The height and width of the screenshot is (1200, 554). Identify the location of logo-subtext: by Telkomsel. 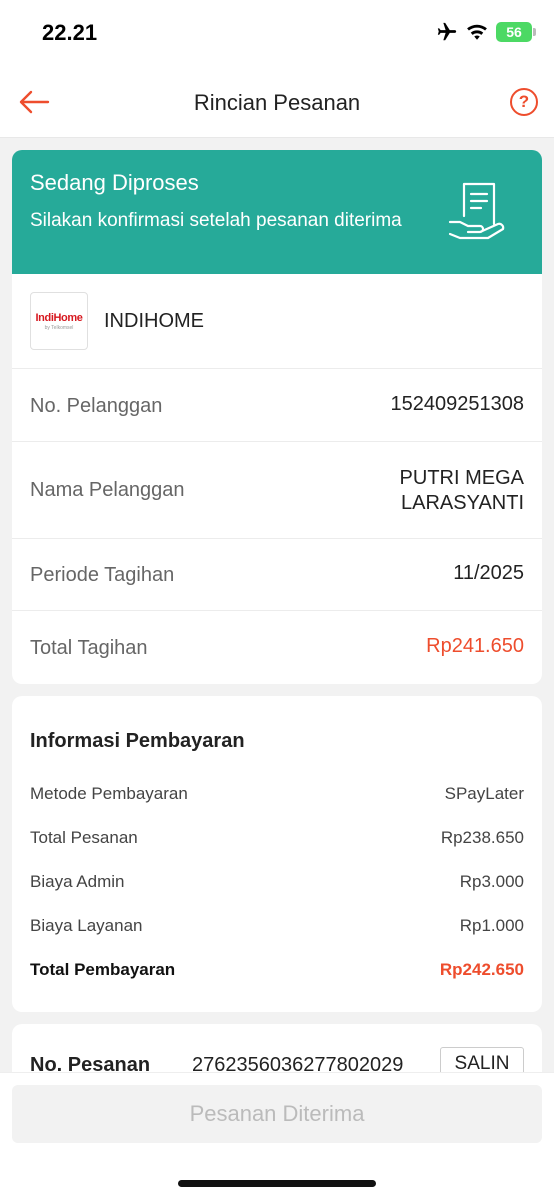
(59, 327).